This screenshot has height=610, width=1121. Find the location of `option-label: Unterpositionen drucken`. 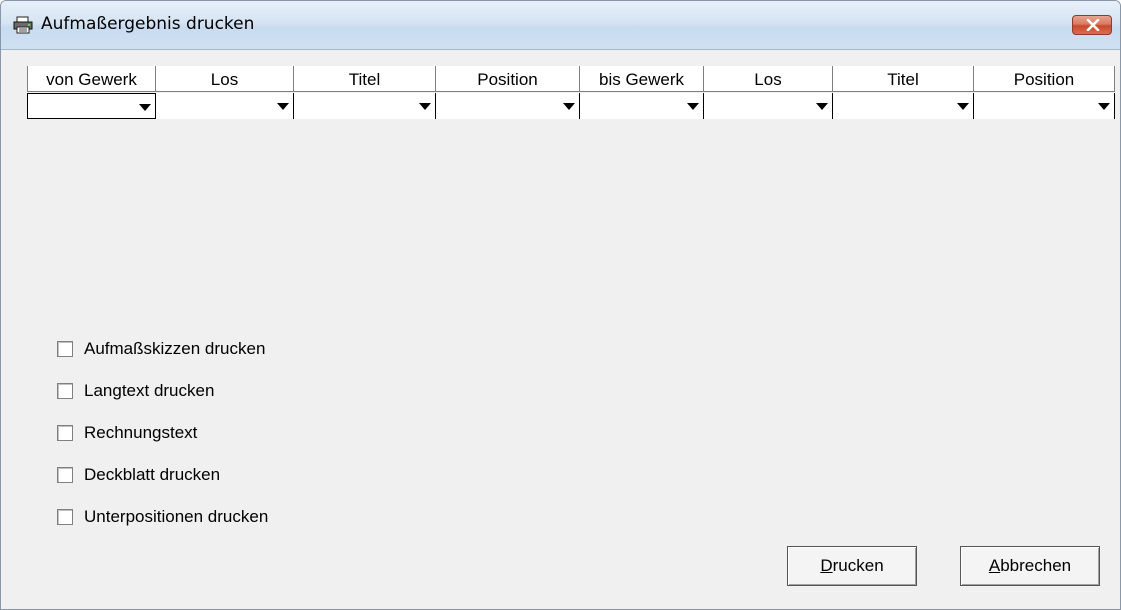

option-label: Unterpositionen drucken is located at coordinates (176, 516).